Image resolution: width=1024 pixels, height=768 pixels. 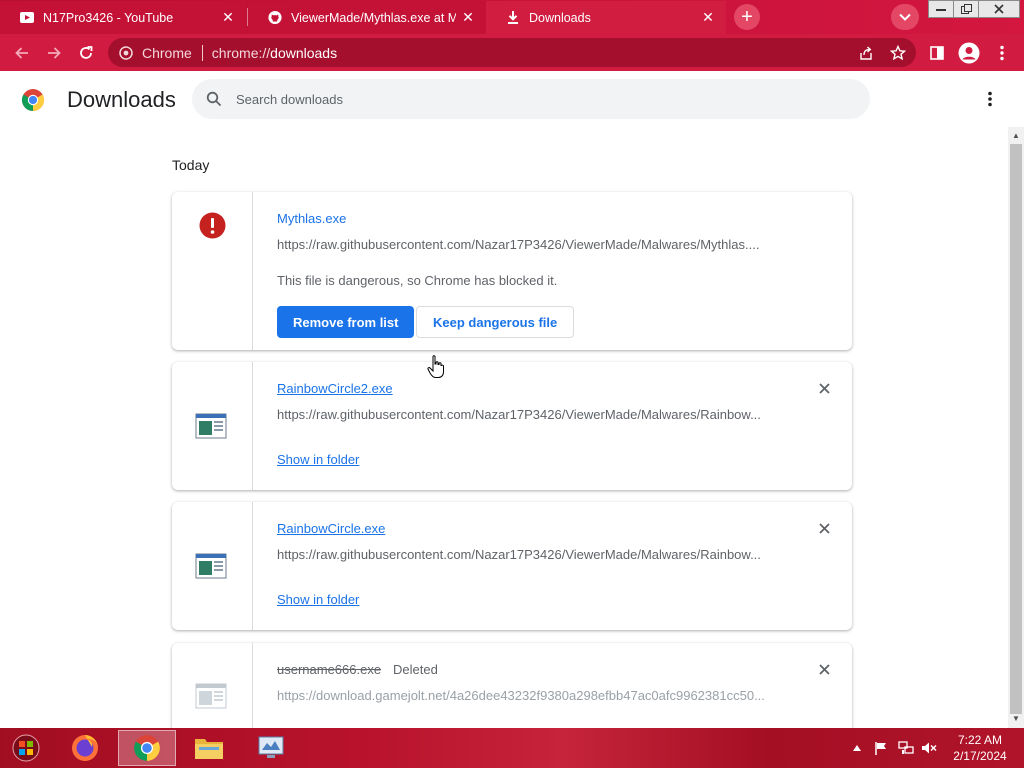 I want to click on download-filename: Mythlas.exe, so click(x=311, y=218).